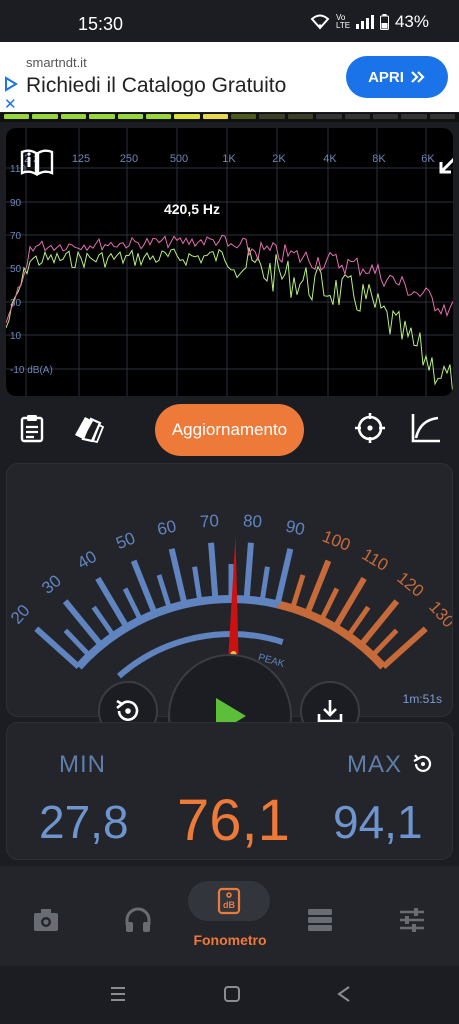 Image resolution: width=459 pixels, height=1024 pixels. What do you see at coordinates (101, 24) in the screenshot?
I see `clock: 15:30` at bounding box center [101, 24].